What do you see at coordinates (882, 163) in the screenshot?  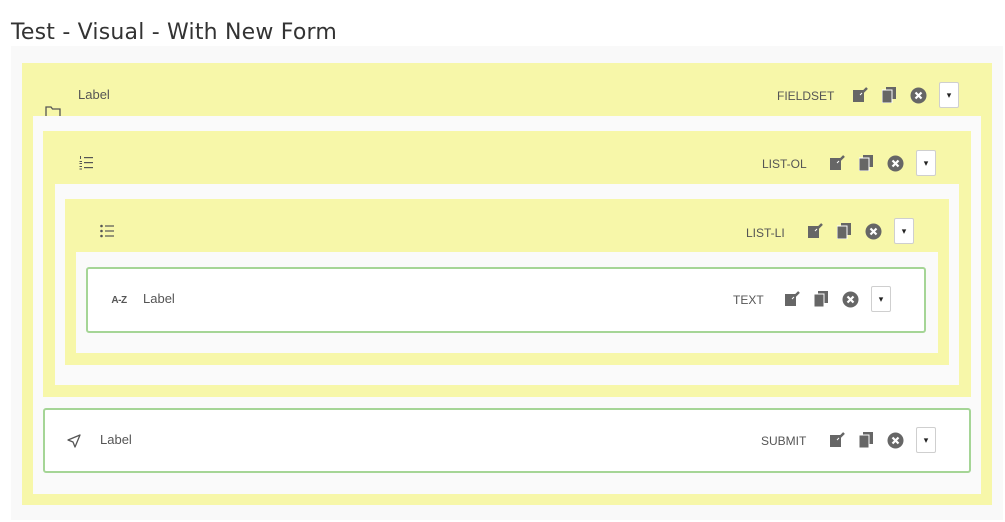 I see `list-ol-toolbar: ▾` at bounding box center [882, 163].